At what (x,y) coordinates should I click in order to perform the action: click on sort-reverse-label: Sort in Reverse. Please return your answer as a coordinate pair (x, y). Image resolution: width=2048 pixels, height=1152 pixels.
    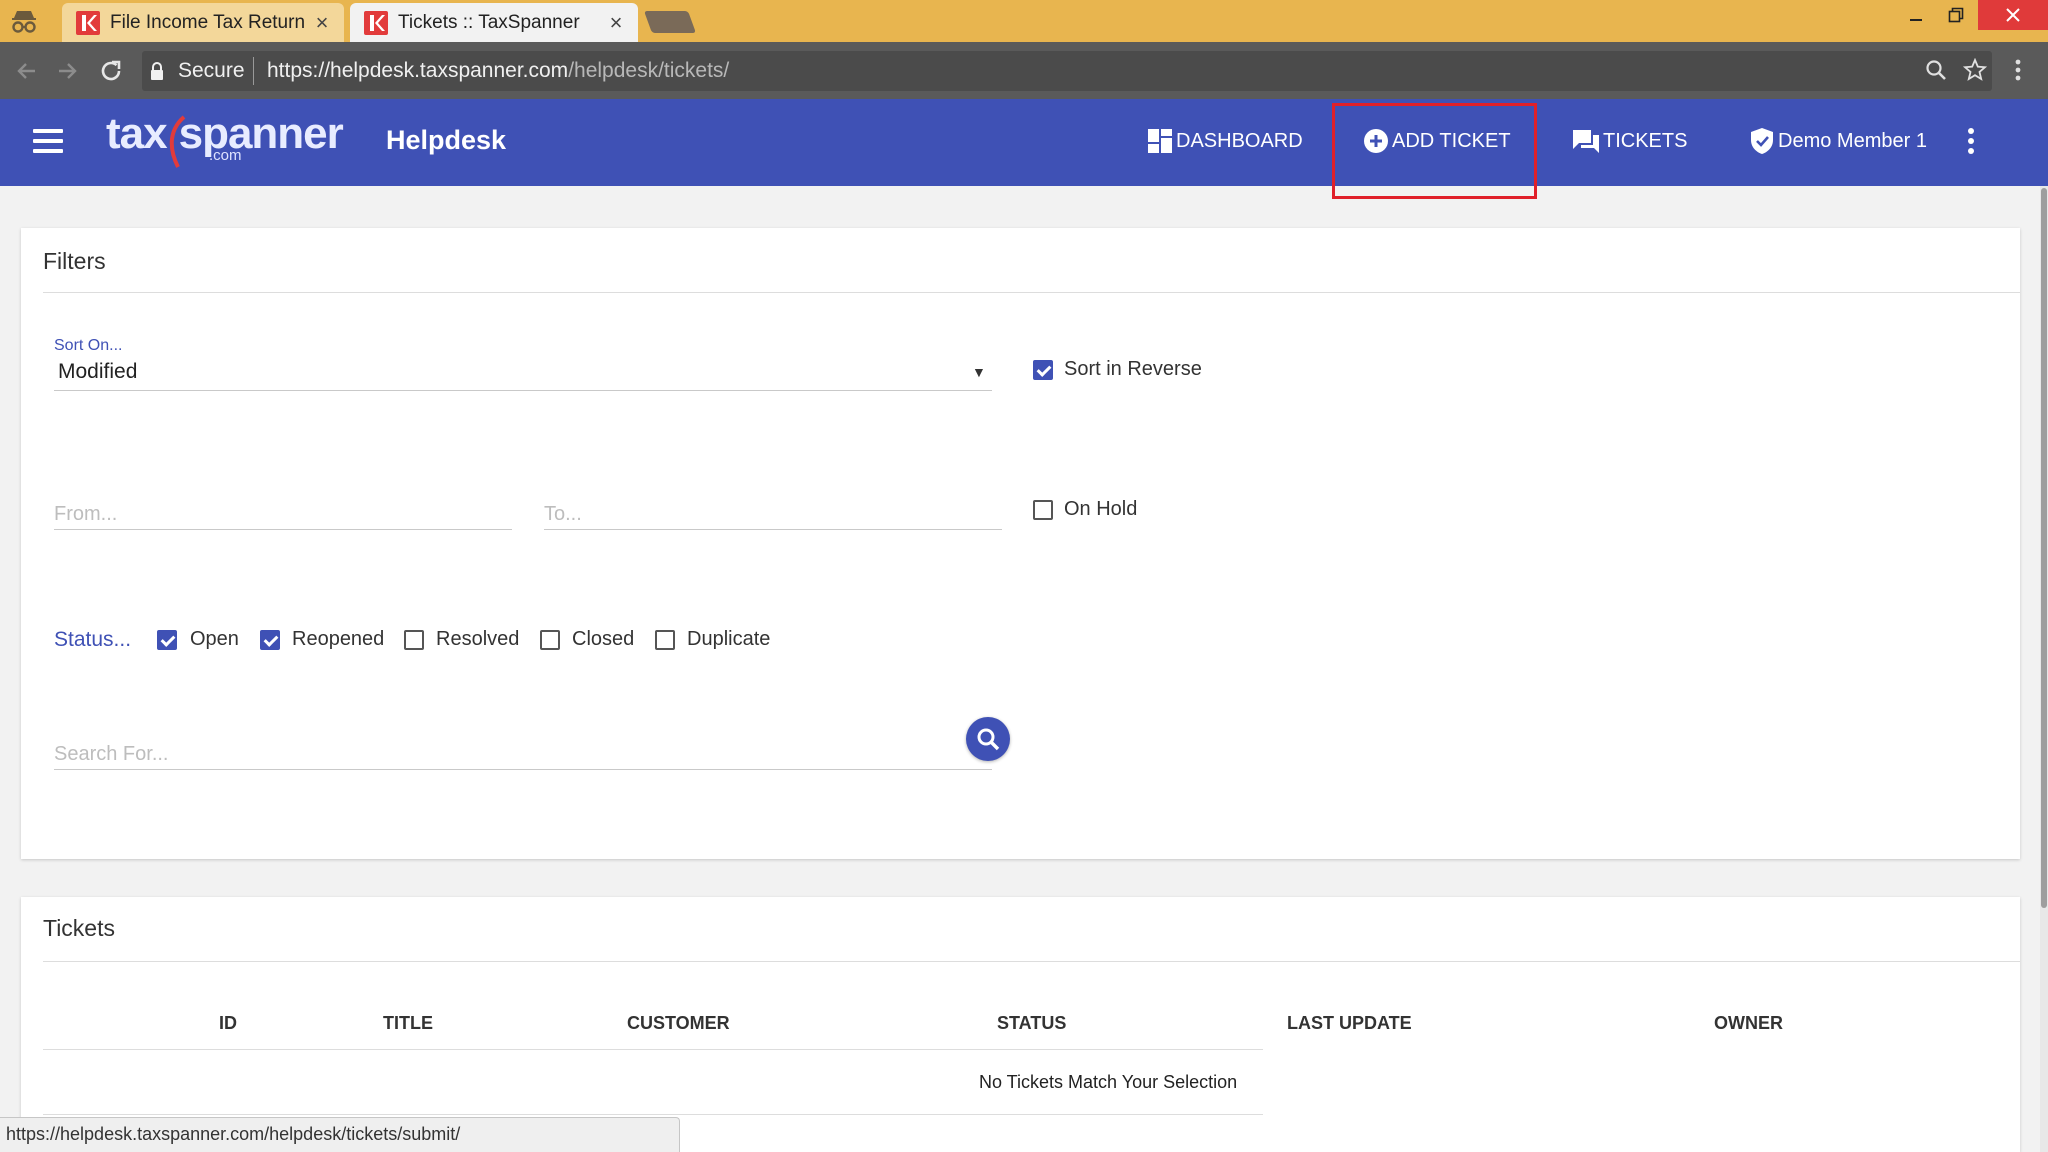
    Looking at the image, I should click on (1133, 369).